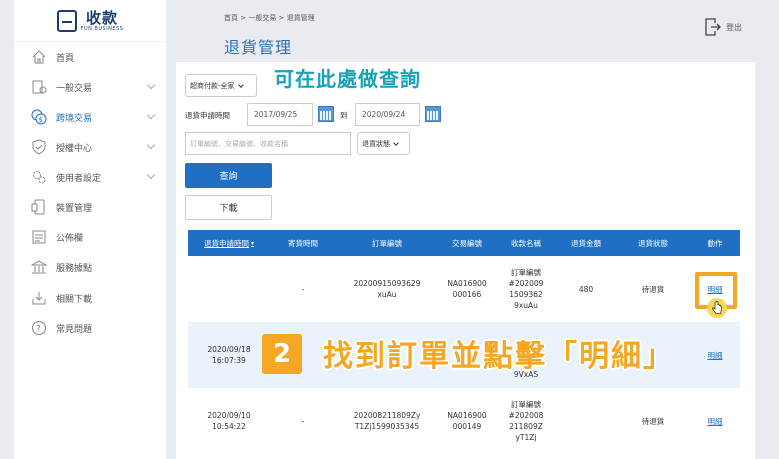 Image resolution: width=779 pixels, height=459 pixels. What do you see at coordinates (717, 307) in the screenshot?
I see `hand-pointer-icon` at bounding box center [717, 307].